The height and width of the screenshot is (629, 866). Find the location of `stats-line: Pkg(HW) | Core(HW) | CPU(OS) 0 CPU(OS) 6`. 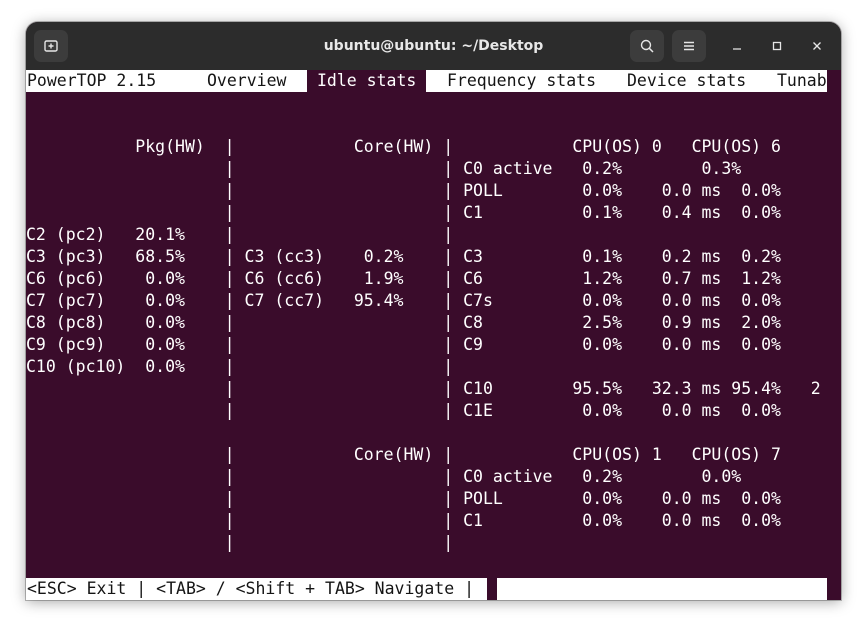

stats-line: Pkg(HW) | Core(HW) | CPU(OS) 0 CPU(OS) 6 is located at coordinates (403, 146).